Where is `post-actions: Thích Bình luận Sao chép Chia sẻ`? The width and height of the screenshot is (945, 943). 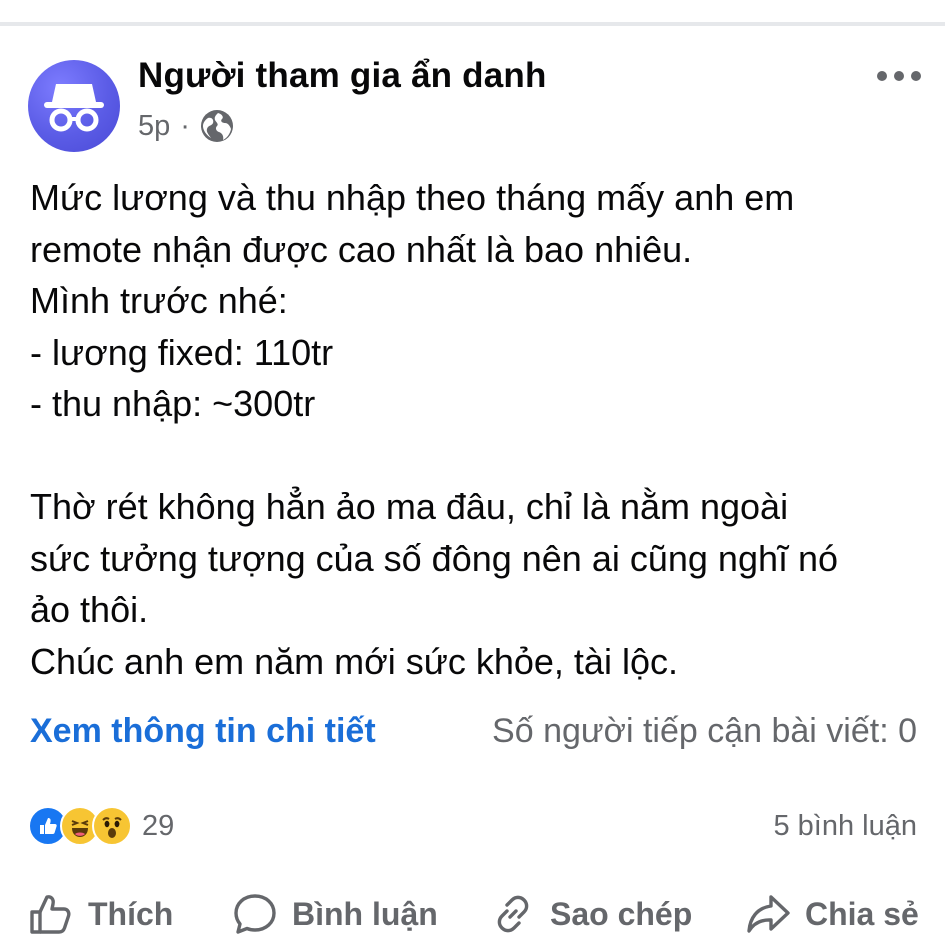
post-actions: Thích Bình luận Sao chép Chia sẻ is located at coordinates (472, 915).